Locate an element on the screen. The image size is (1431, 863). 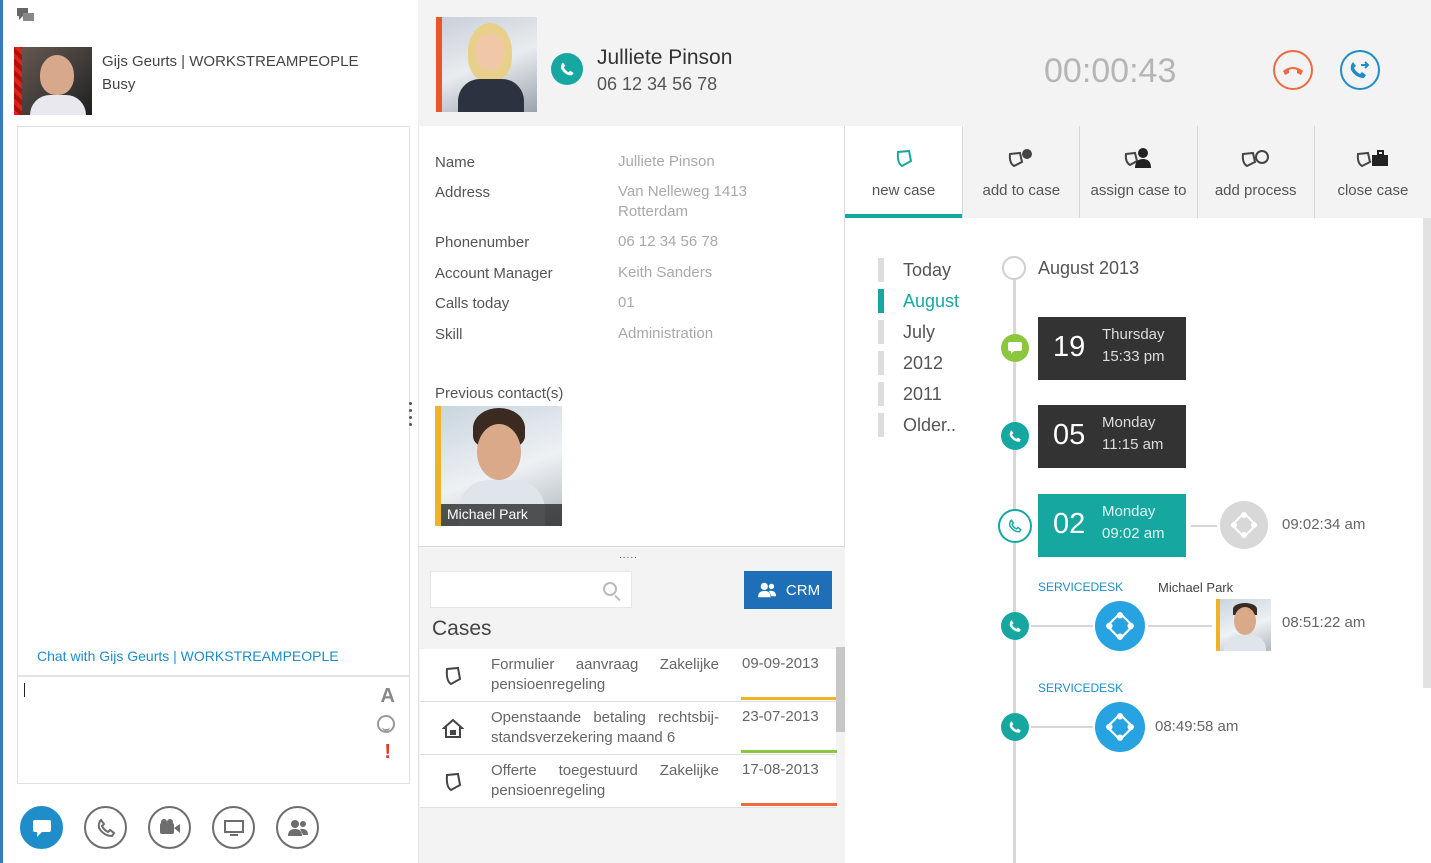
previous-contacts-label: Previous contact(s) is located at coordinates (499, 393).